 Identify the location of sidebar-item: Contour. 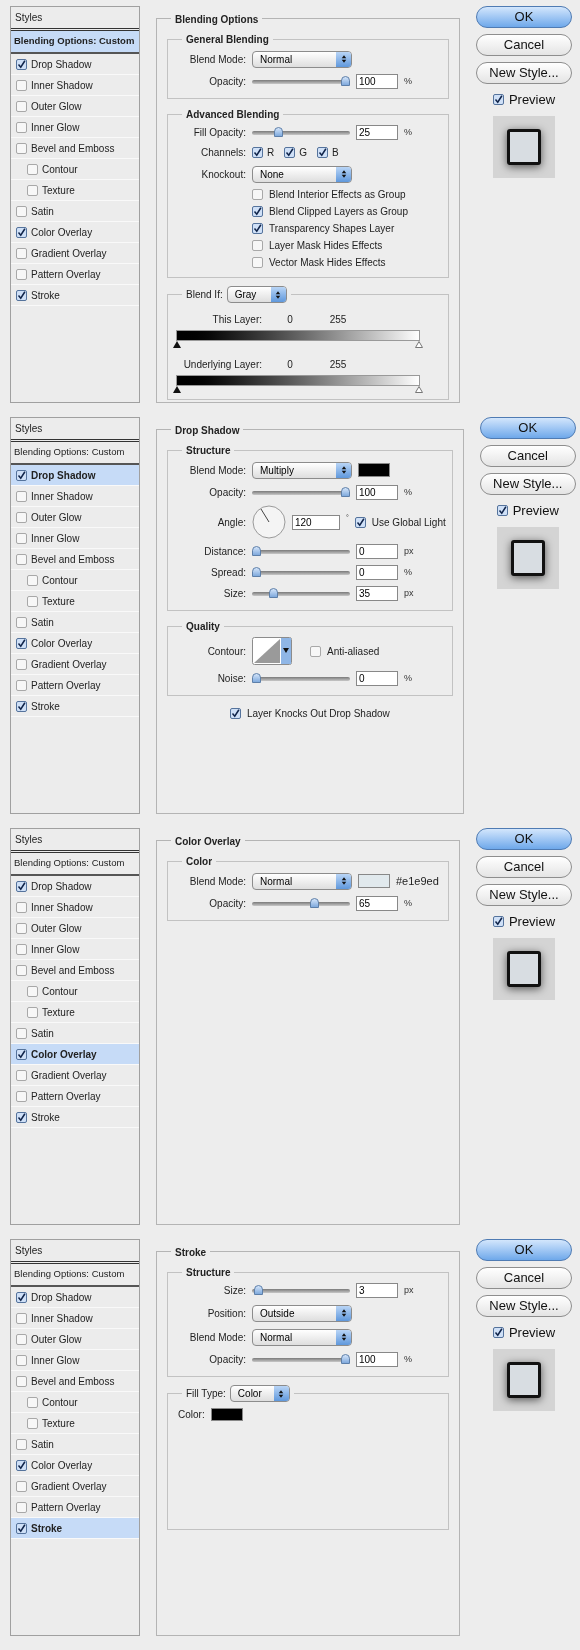
(75, 580).